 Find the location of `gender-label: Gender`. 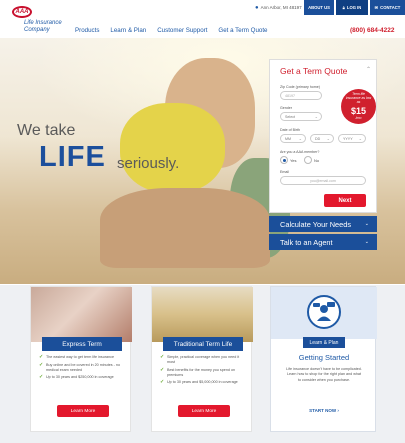

gender-label: Gender is located at coordinates (286, 108).